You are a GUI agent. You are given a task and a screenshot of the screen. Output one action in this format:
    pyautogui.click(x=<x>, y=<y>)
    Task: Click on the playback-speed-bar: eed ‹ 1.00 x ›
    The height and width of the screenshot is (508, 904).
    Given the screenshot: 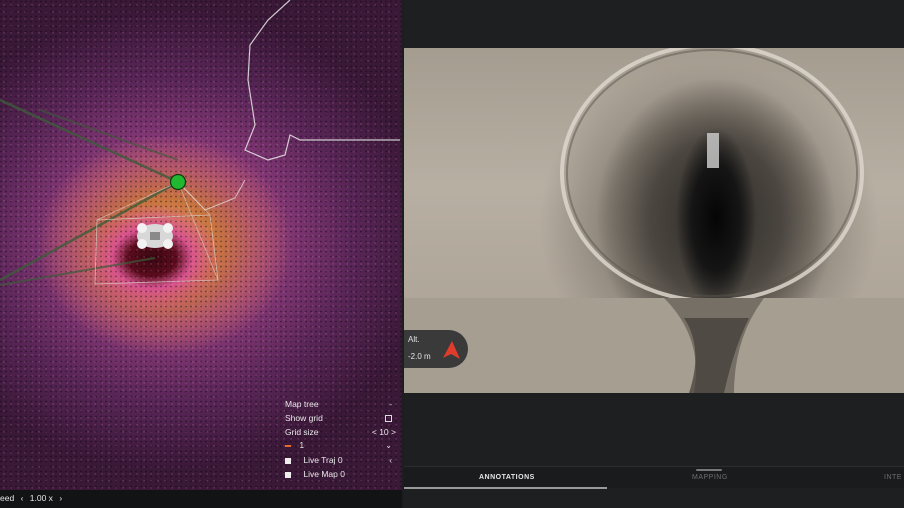 What is the action you would take?
    pyautogui.click(x=201, y=499)
    